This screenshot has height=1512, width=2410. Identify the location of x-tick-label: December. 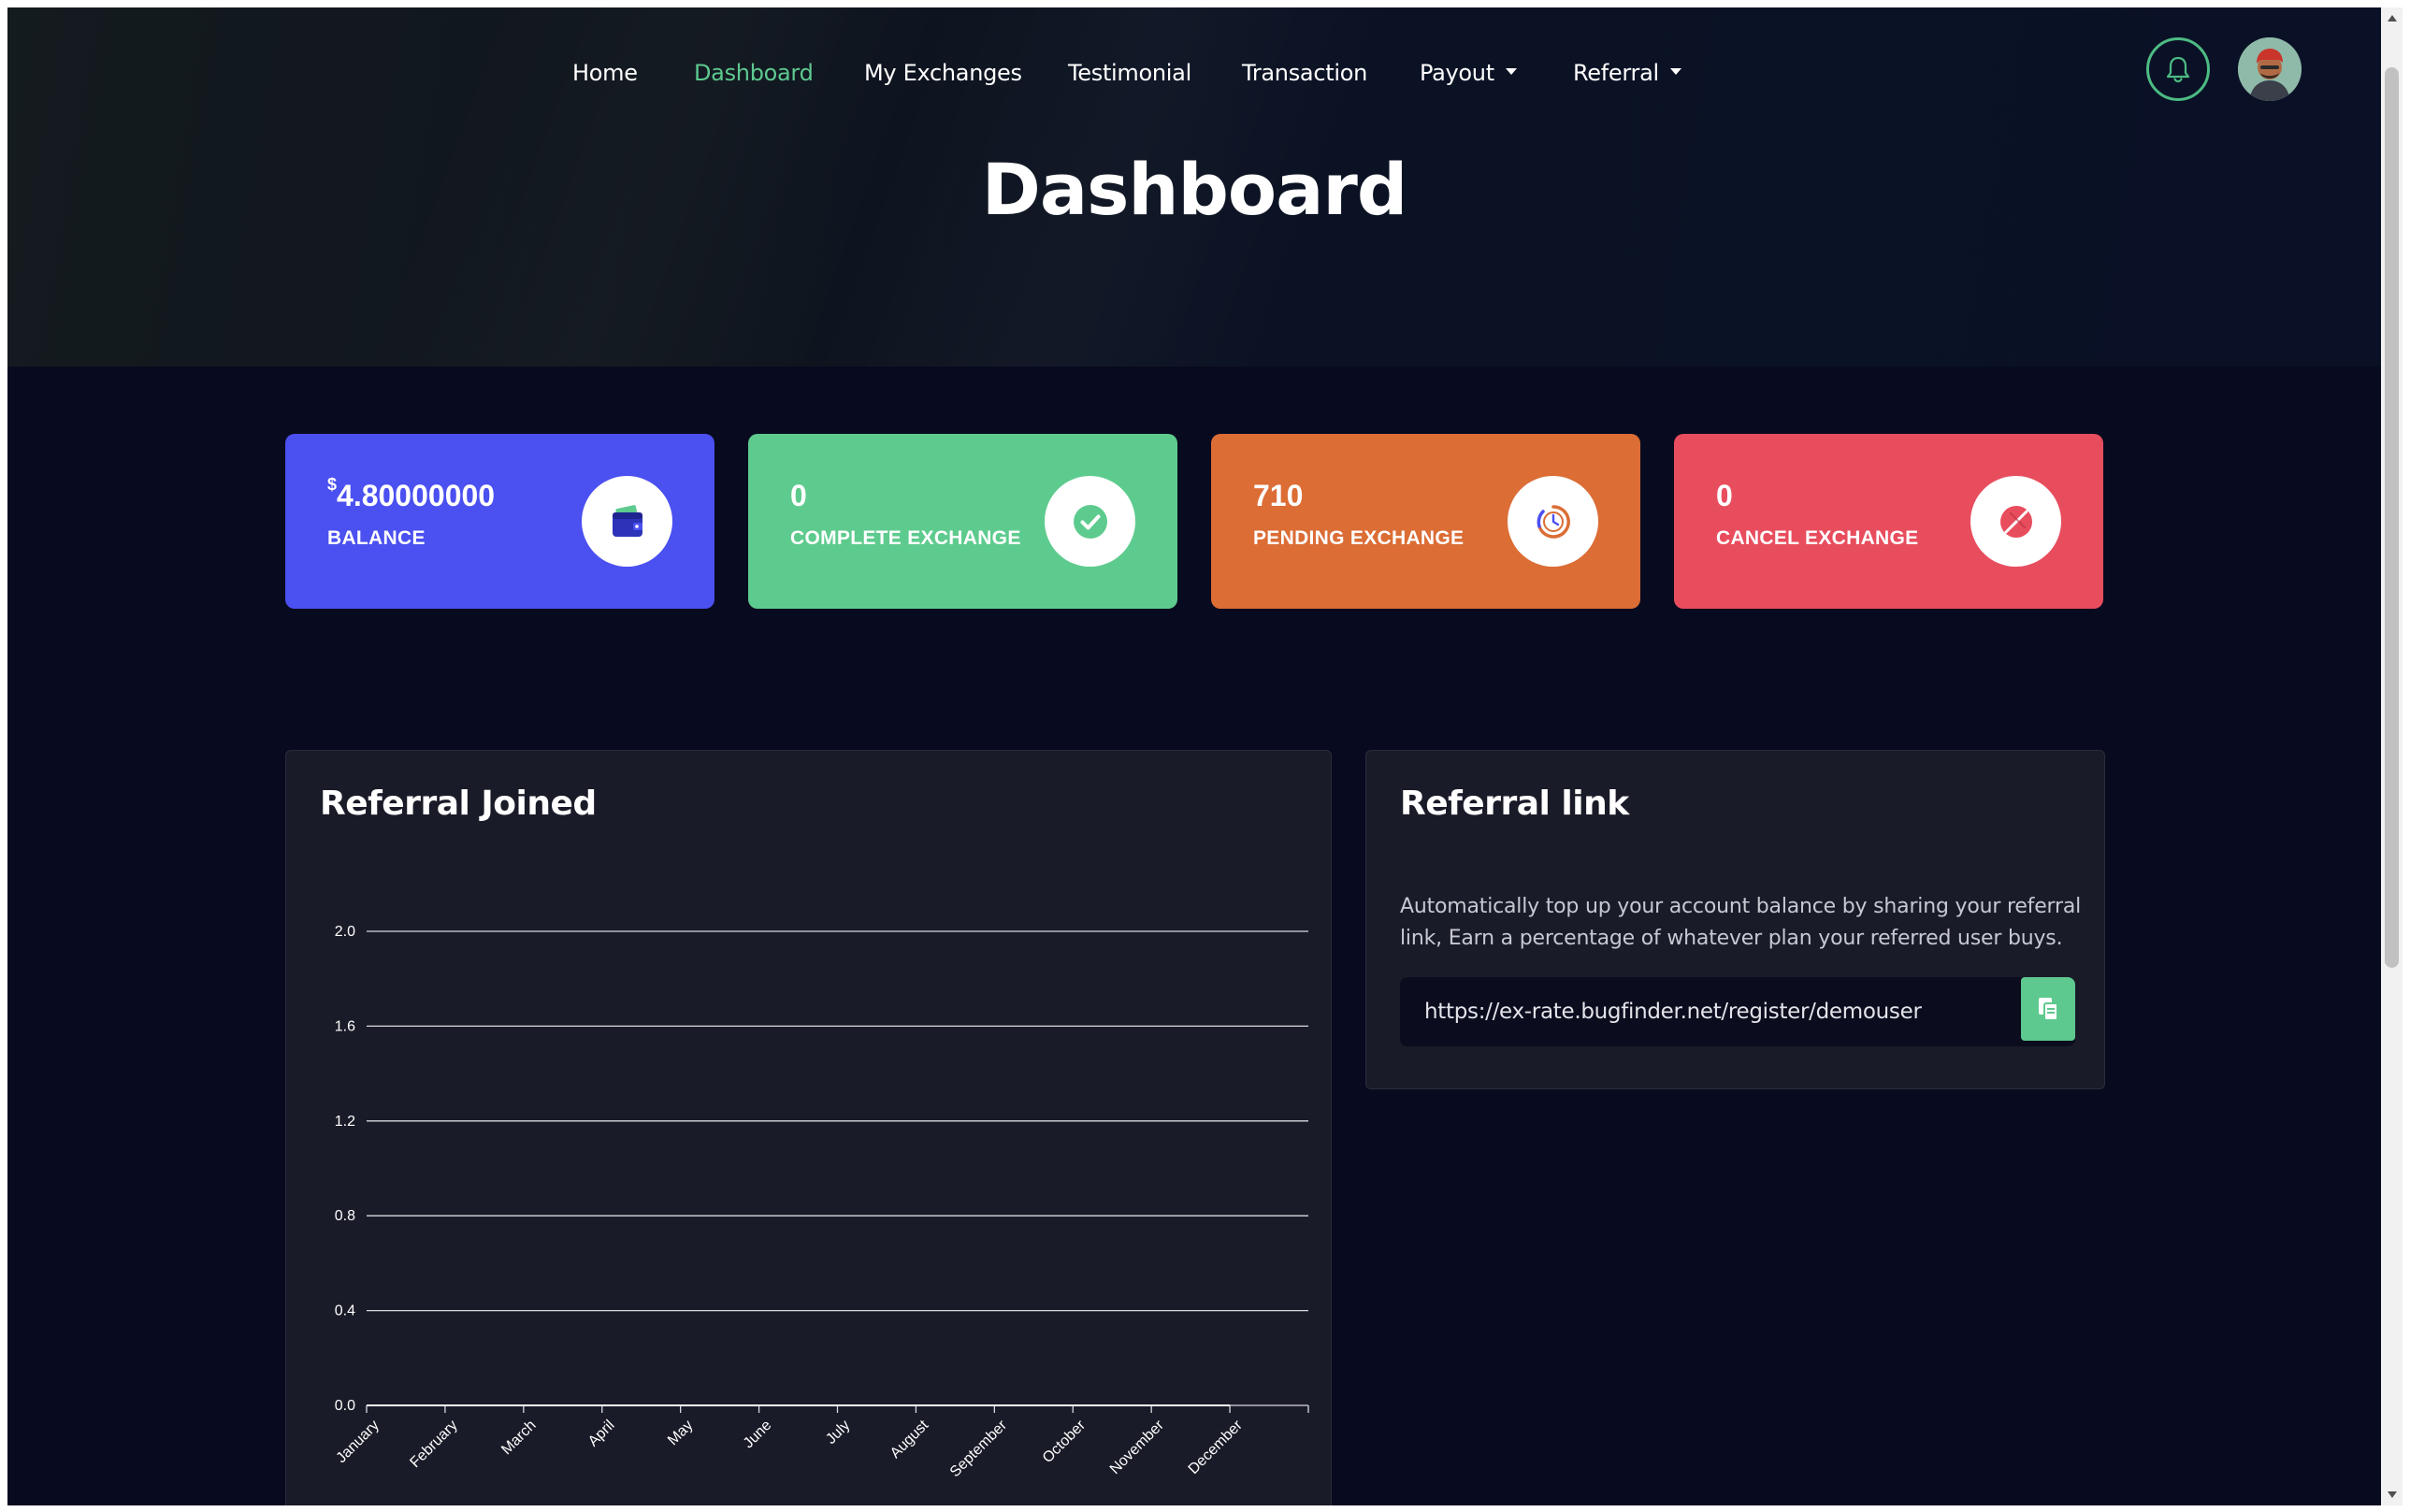
(1216, 1447).